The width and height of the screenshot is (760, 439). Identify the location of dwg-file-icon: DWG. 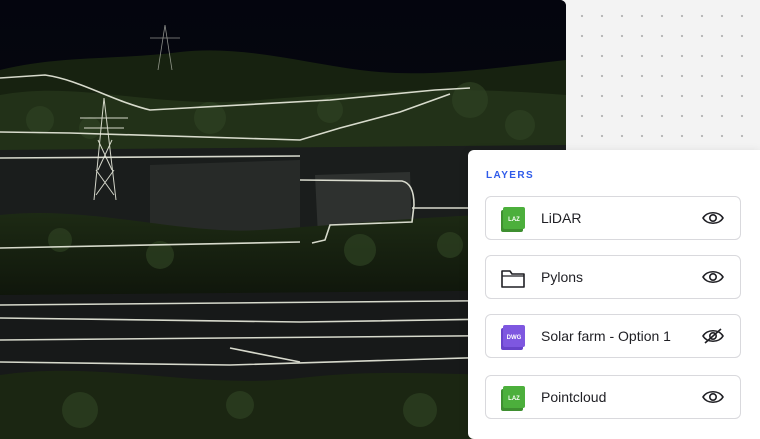
(513, 337).